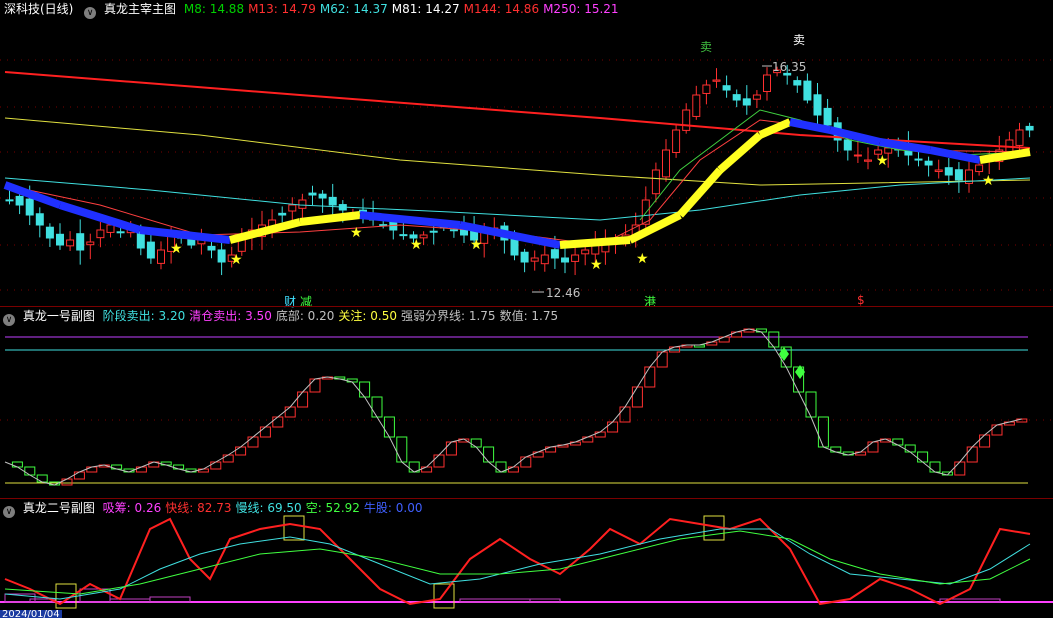 The height and width of the screenshot is (618, 1053). What do you see at coordinates (367, 316) in the screenshot?
I see `indicator-value: 关注: 0.50` at bounding box center [367, 316].